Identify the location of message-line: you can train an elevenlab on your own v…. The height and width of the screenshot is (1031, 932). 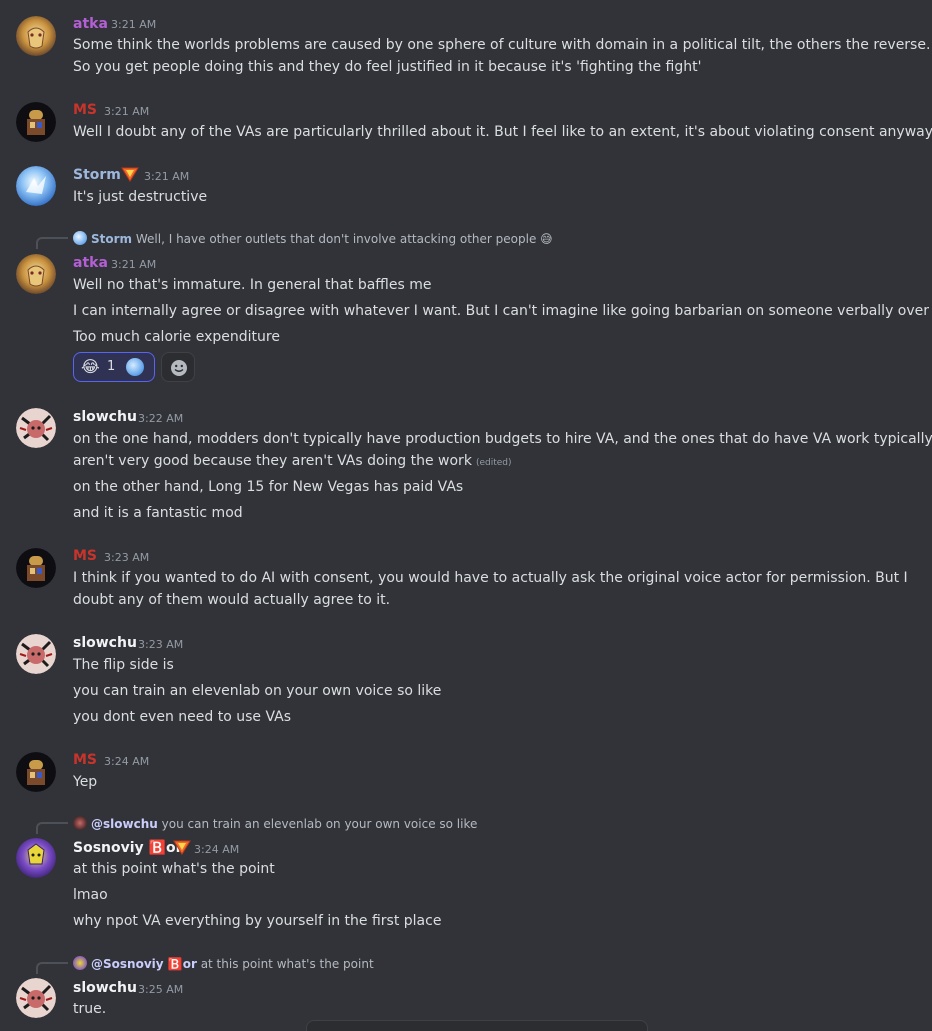
(257, 691).